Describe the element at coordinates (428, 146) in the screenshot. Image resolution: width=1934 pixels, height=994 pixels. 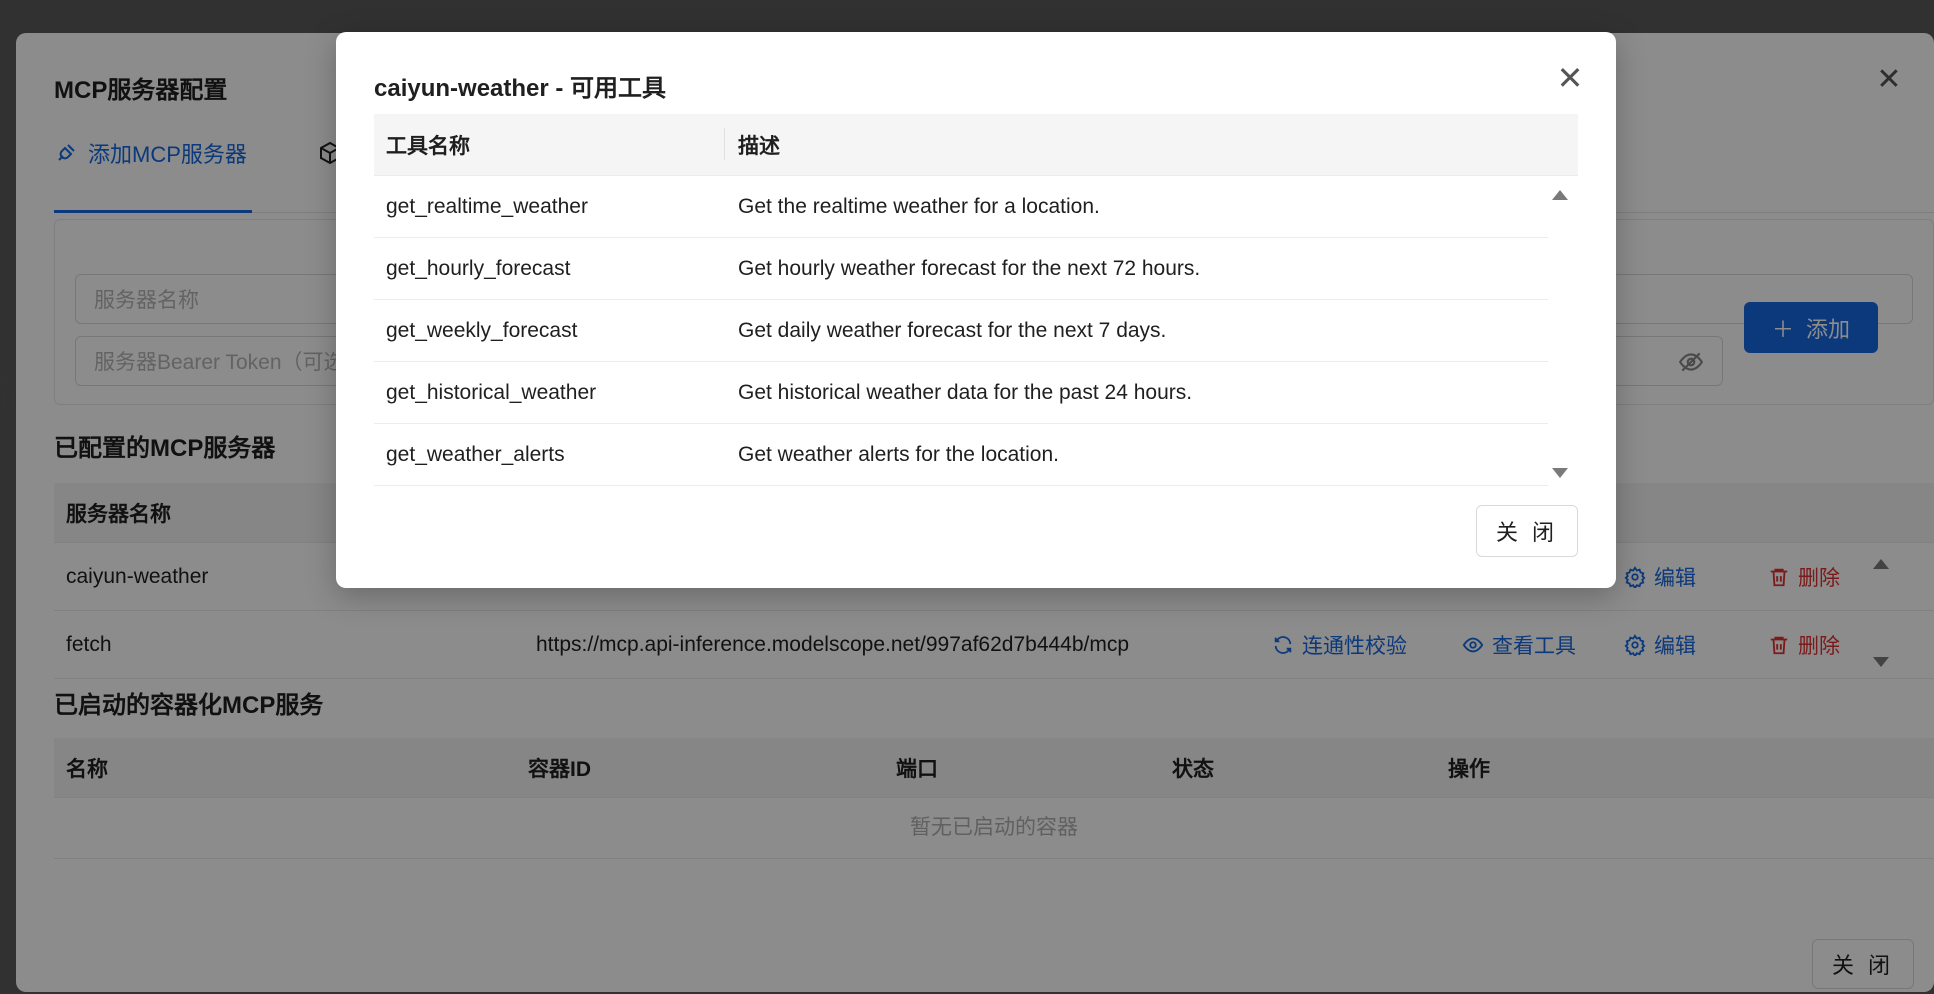
I see `column-header-tool-name: 工具名称` at that location.